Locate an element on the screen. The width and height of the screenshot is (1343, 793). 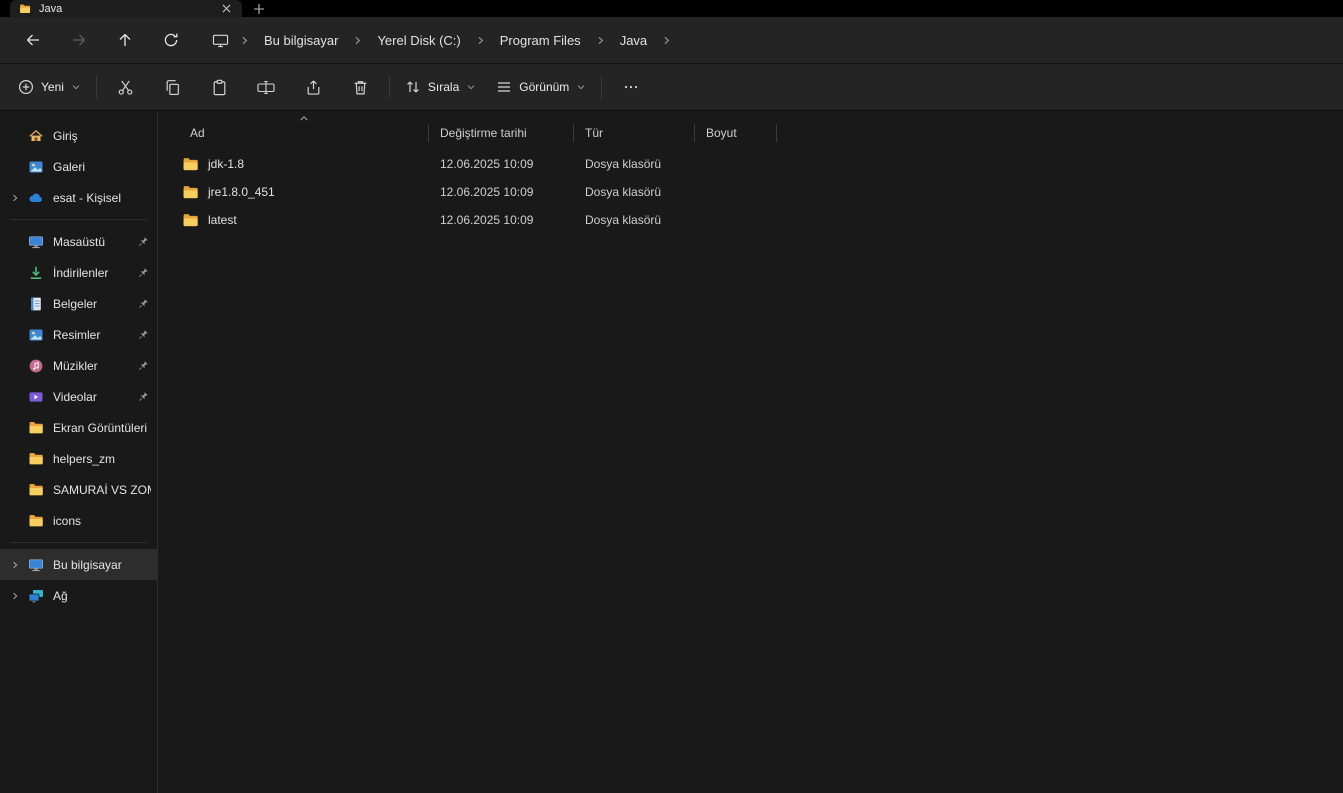
sidebar-item-pictures: Resimler is located at coordinates (78, 334).